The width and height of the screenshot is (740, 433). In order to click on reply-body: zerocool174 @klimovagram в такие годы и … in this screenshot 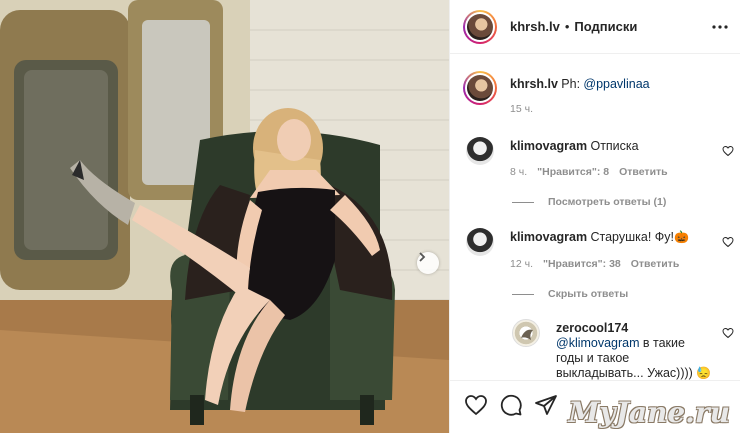, I will do `click(633, 350)`.